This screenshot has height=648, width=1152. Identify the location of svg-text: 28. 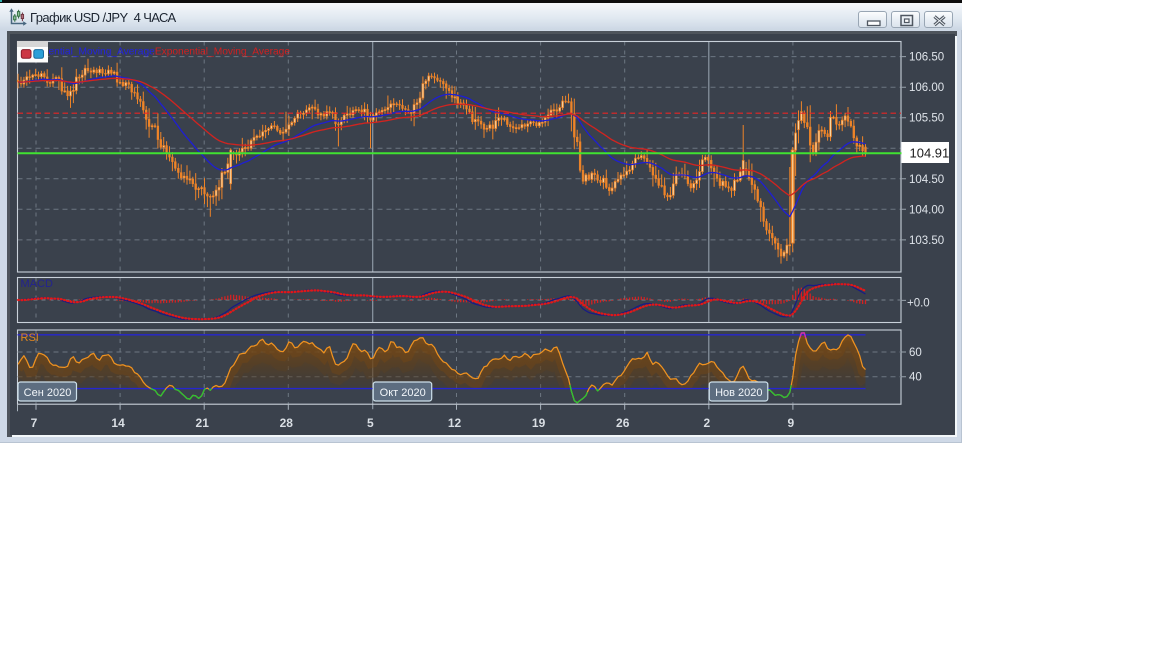
(287, 423).